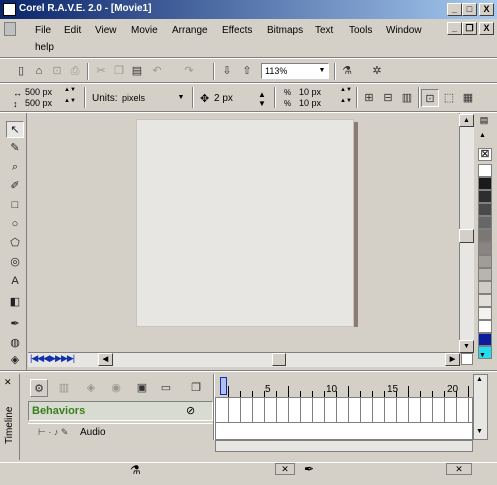  I want to click on pick-tool-icon: ↖, so click(15, 129).